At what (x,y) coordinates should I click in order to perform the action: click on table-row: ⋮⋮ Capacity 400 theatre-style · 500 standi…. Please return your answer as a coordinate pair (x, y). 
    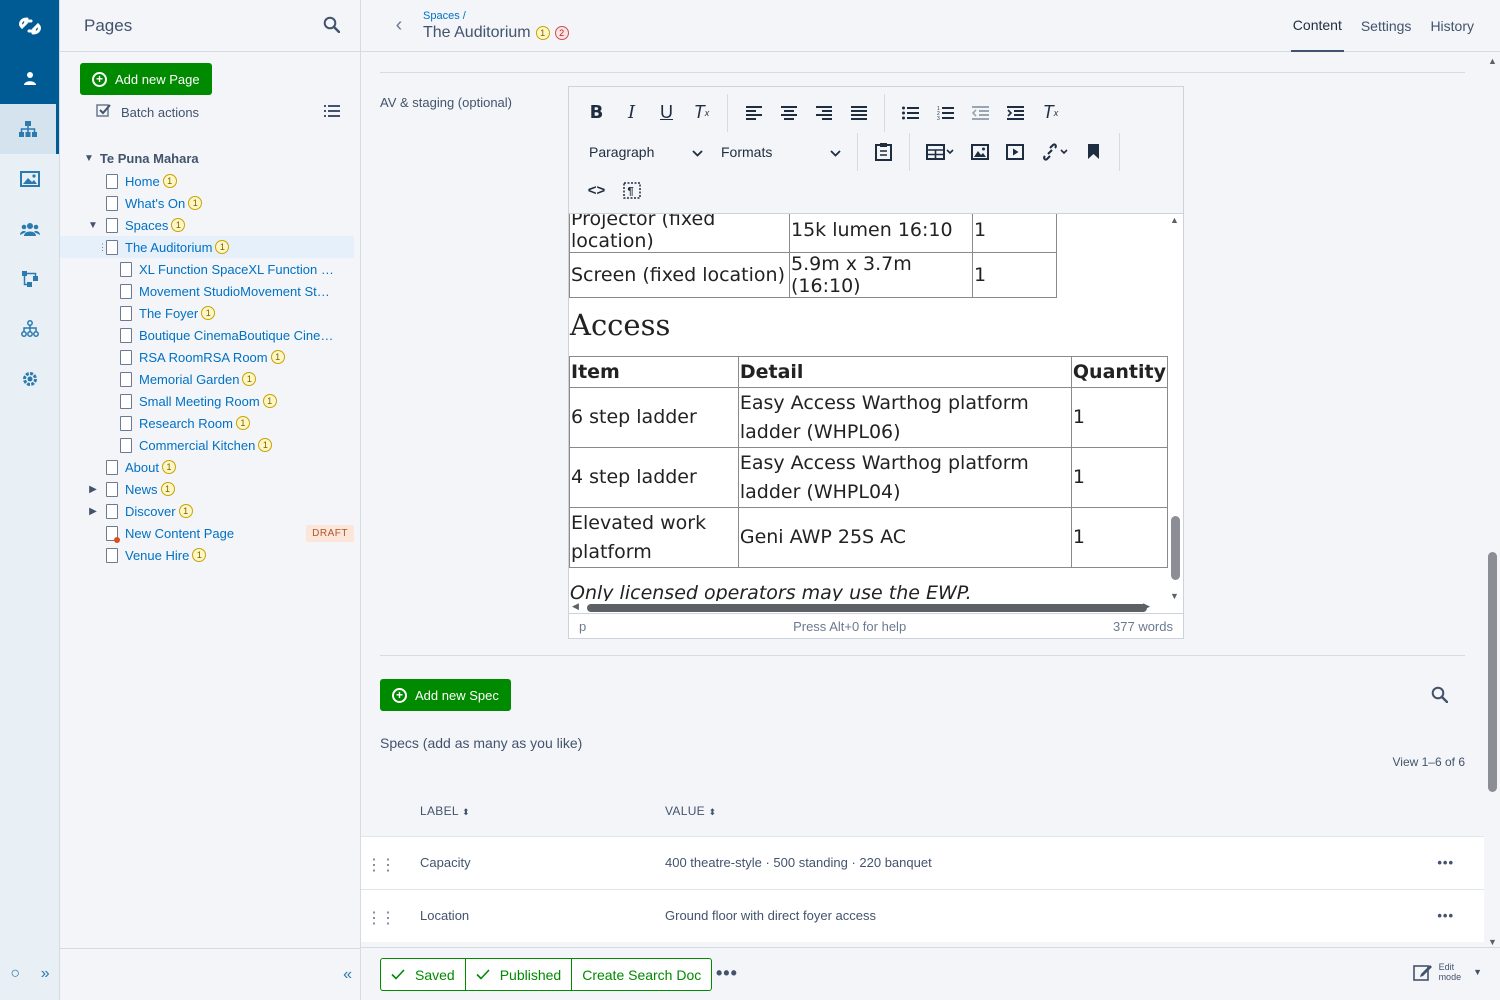
    Looking at the image, I should click on (922, 862).